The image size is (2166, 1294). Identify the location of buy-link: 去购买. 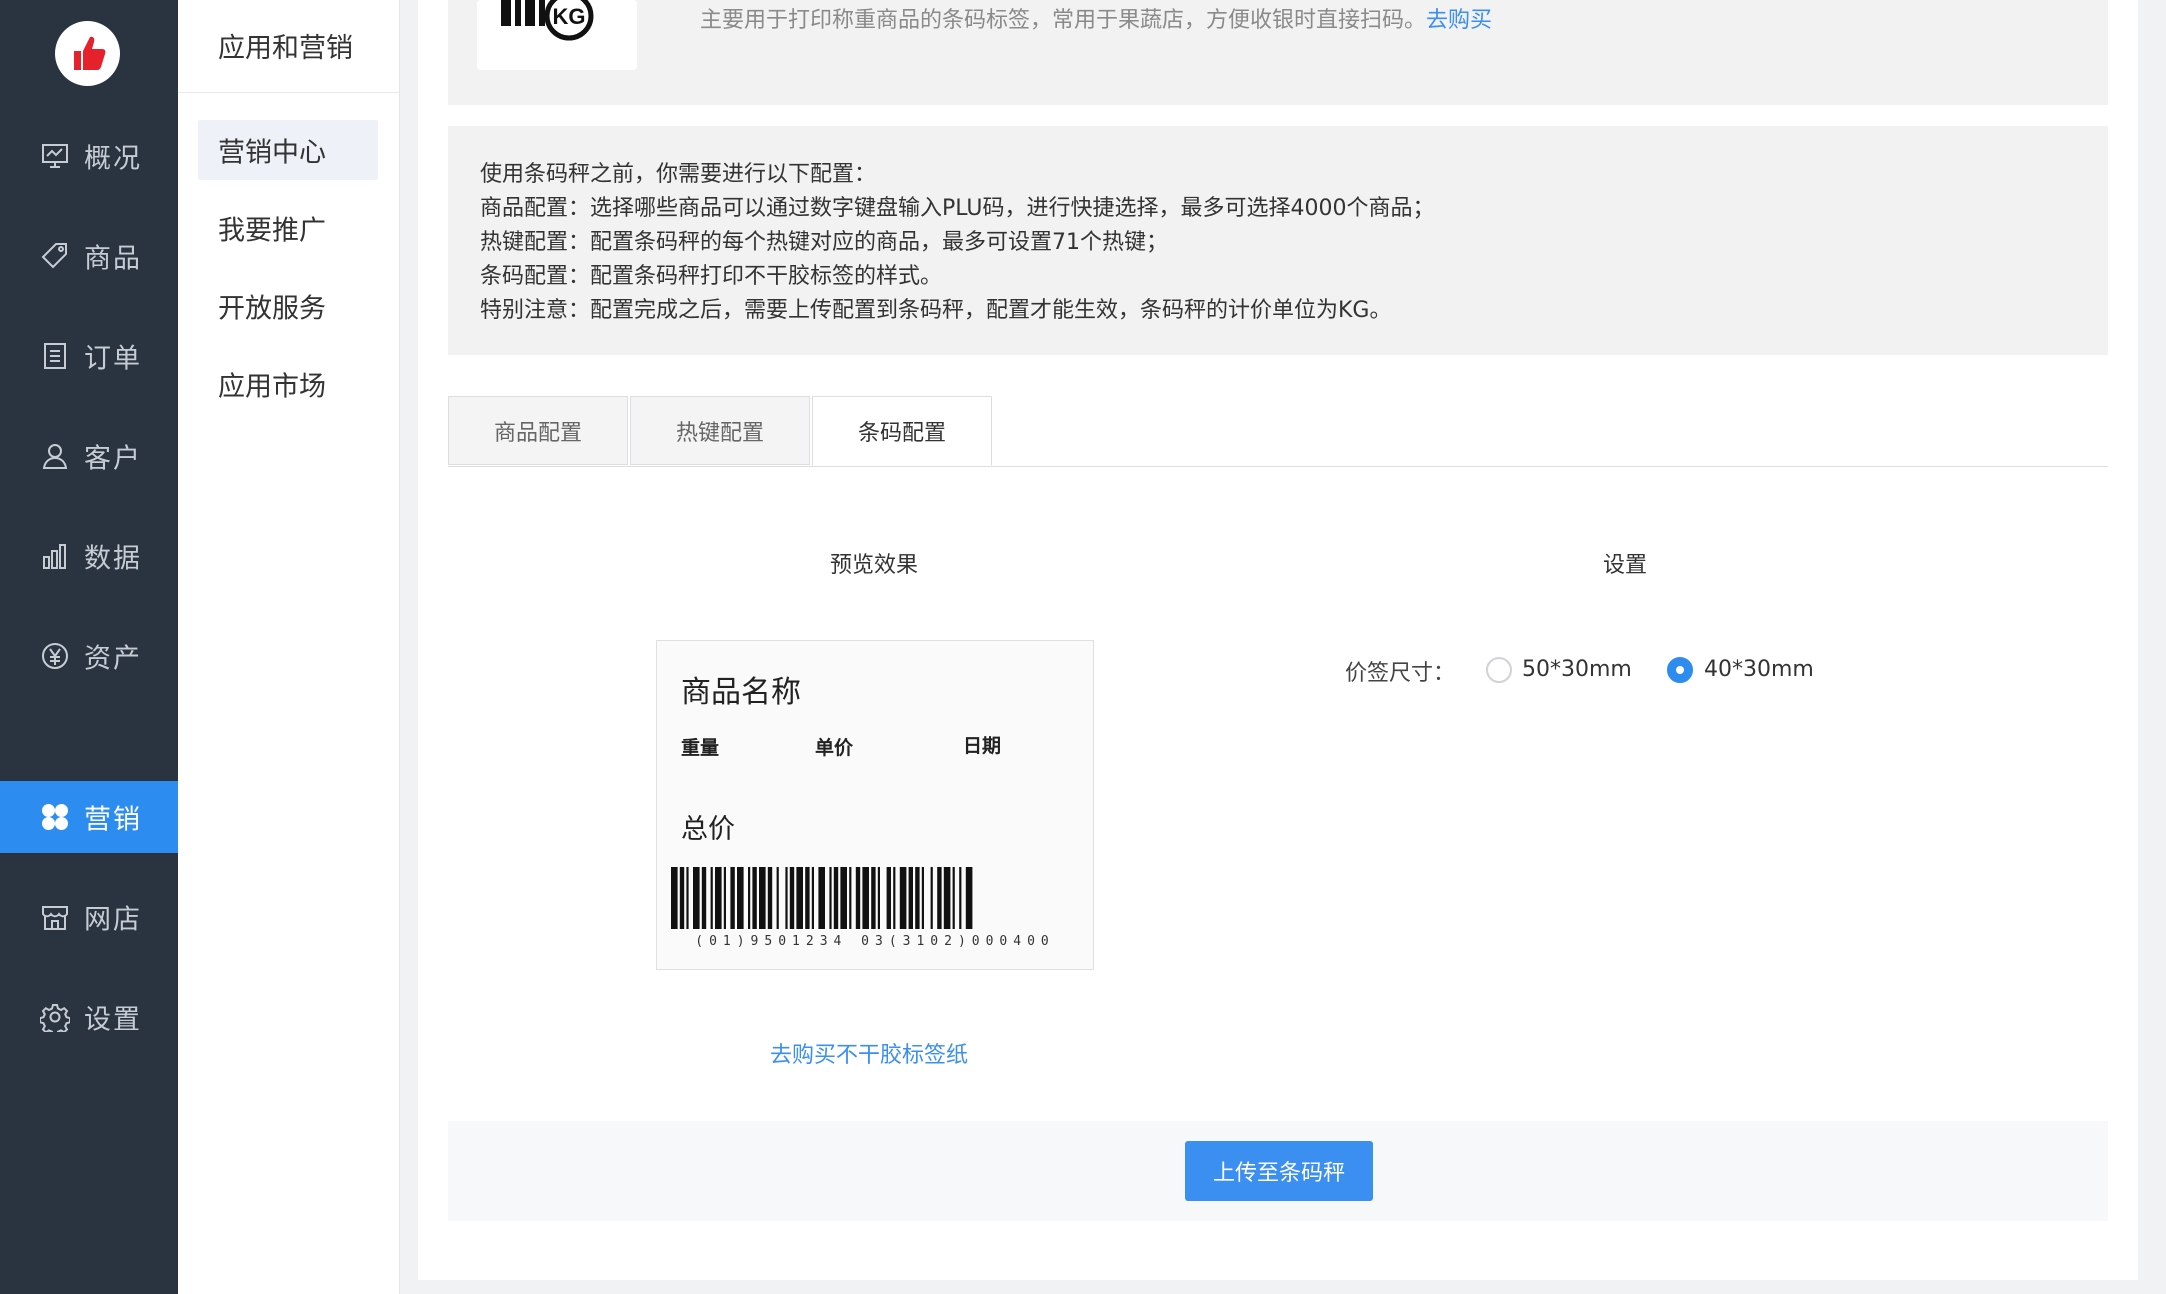
(1459, 20).